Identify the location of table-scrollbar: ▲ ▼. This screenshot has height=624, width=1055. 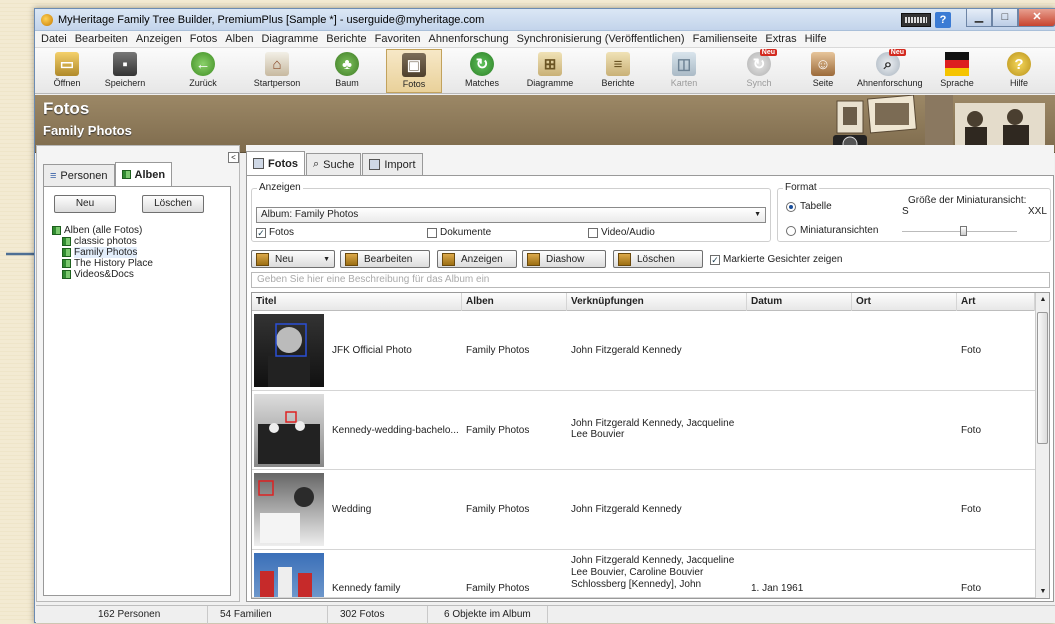
(1042, 445).